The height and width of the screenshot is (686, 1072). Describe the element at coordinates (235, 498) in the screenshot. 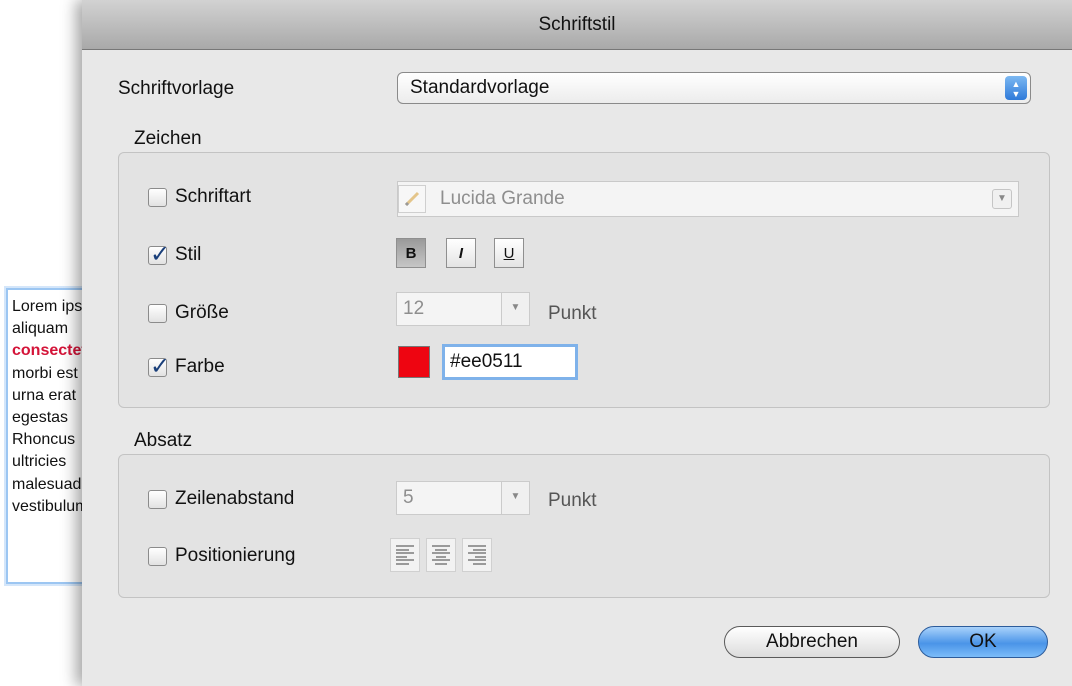

I see `zeilenabstand-label: Zeilenabstand` at that location.